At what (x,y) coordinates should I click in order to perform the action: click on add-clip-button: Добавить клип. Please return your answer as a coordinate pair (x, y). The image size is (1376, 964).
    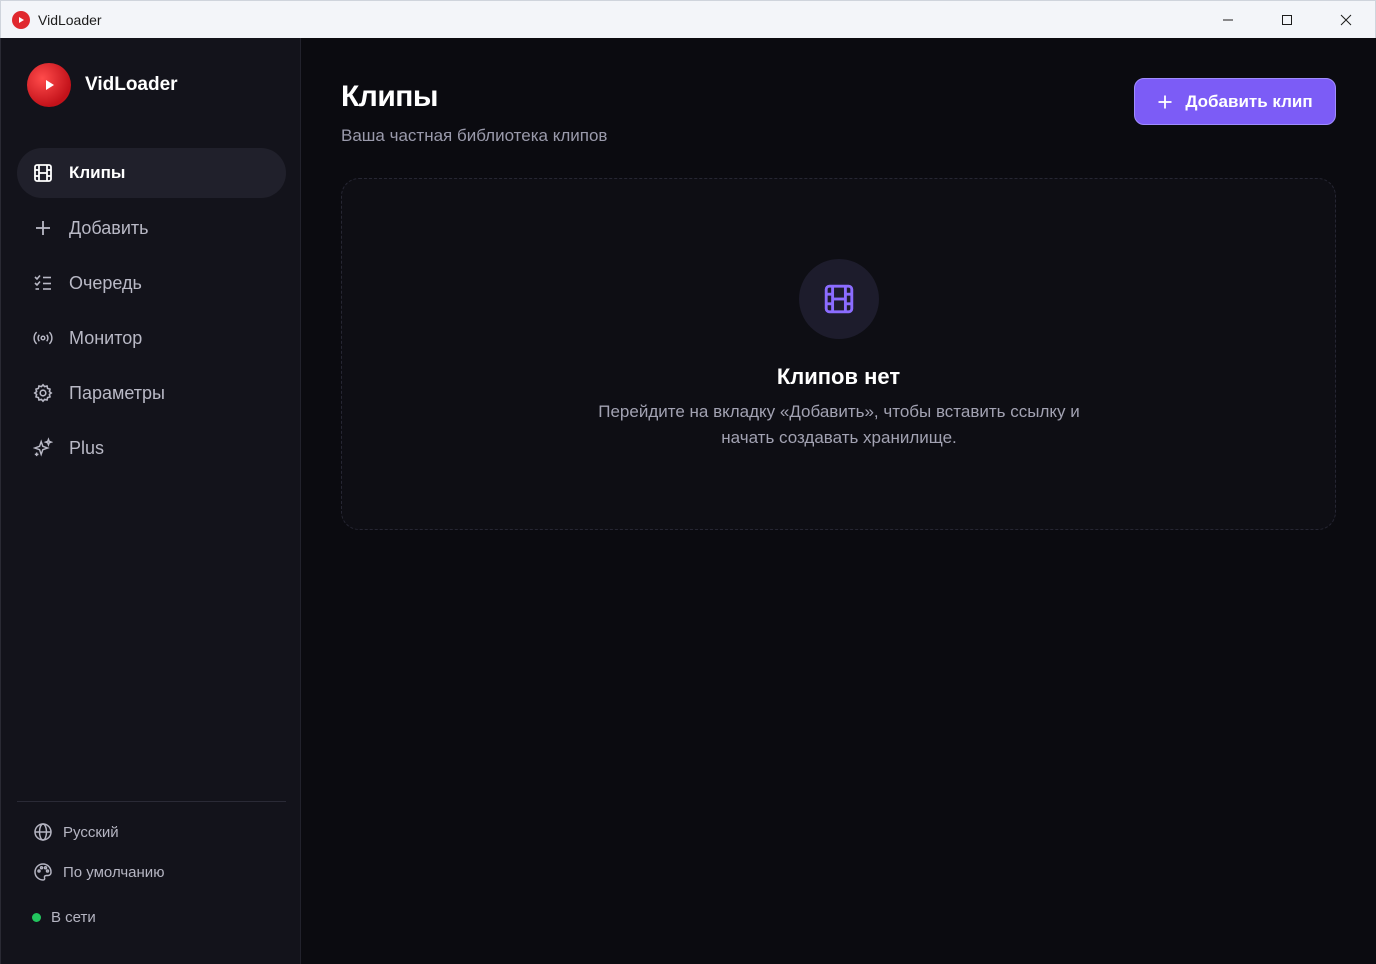
    Looking at the image, I should click on (1235, 101).